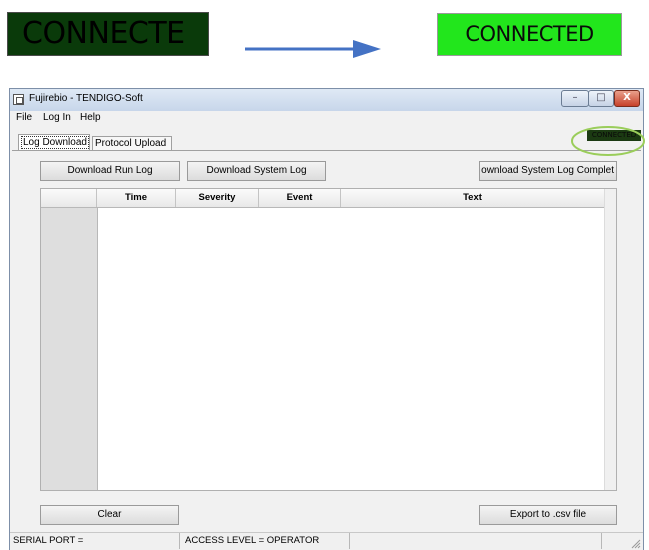  What do you see at coordinates (300, 198) in the screenshot?
I see `column-header-event: Event` at bounding box center [300, 198].